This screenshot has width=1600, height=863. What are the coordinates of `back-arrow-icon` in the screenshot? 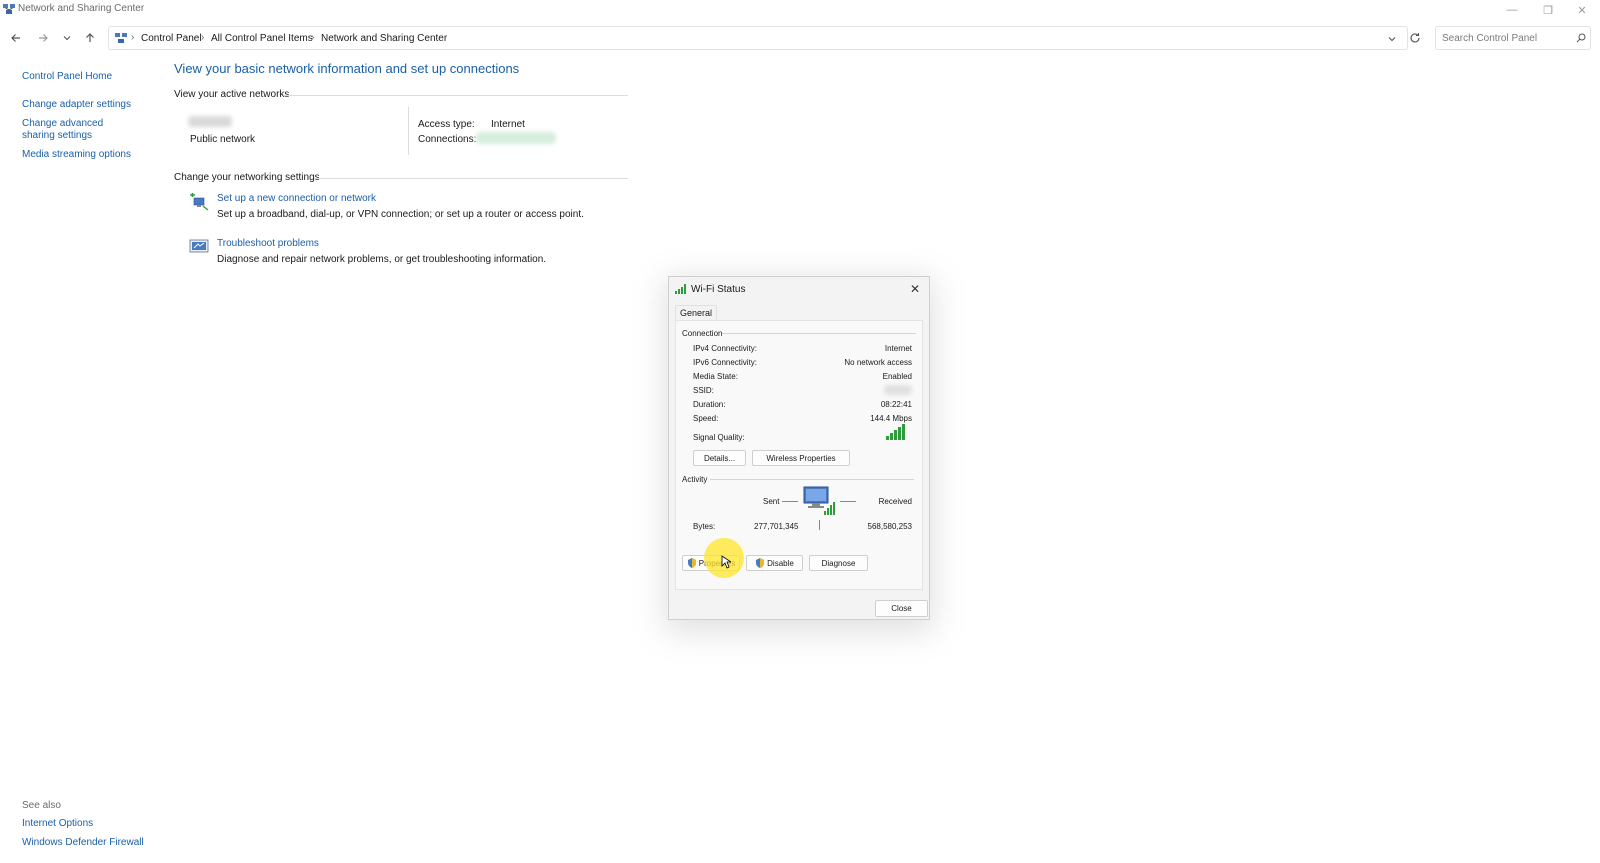 It's located at (16, 38).